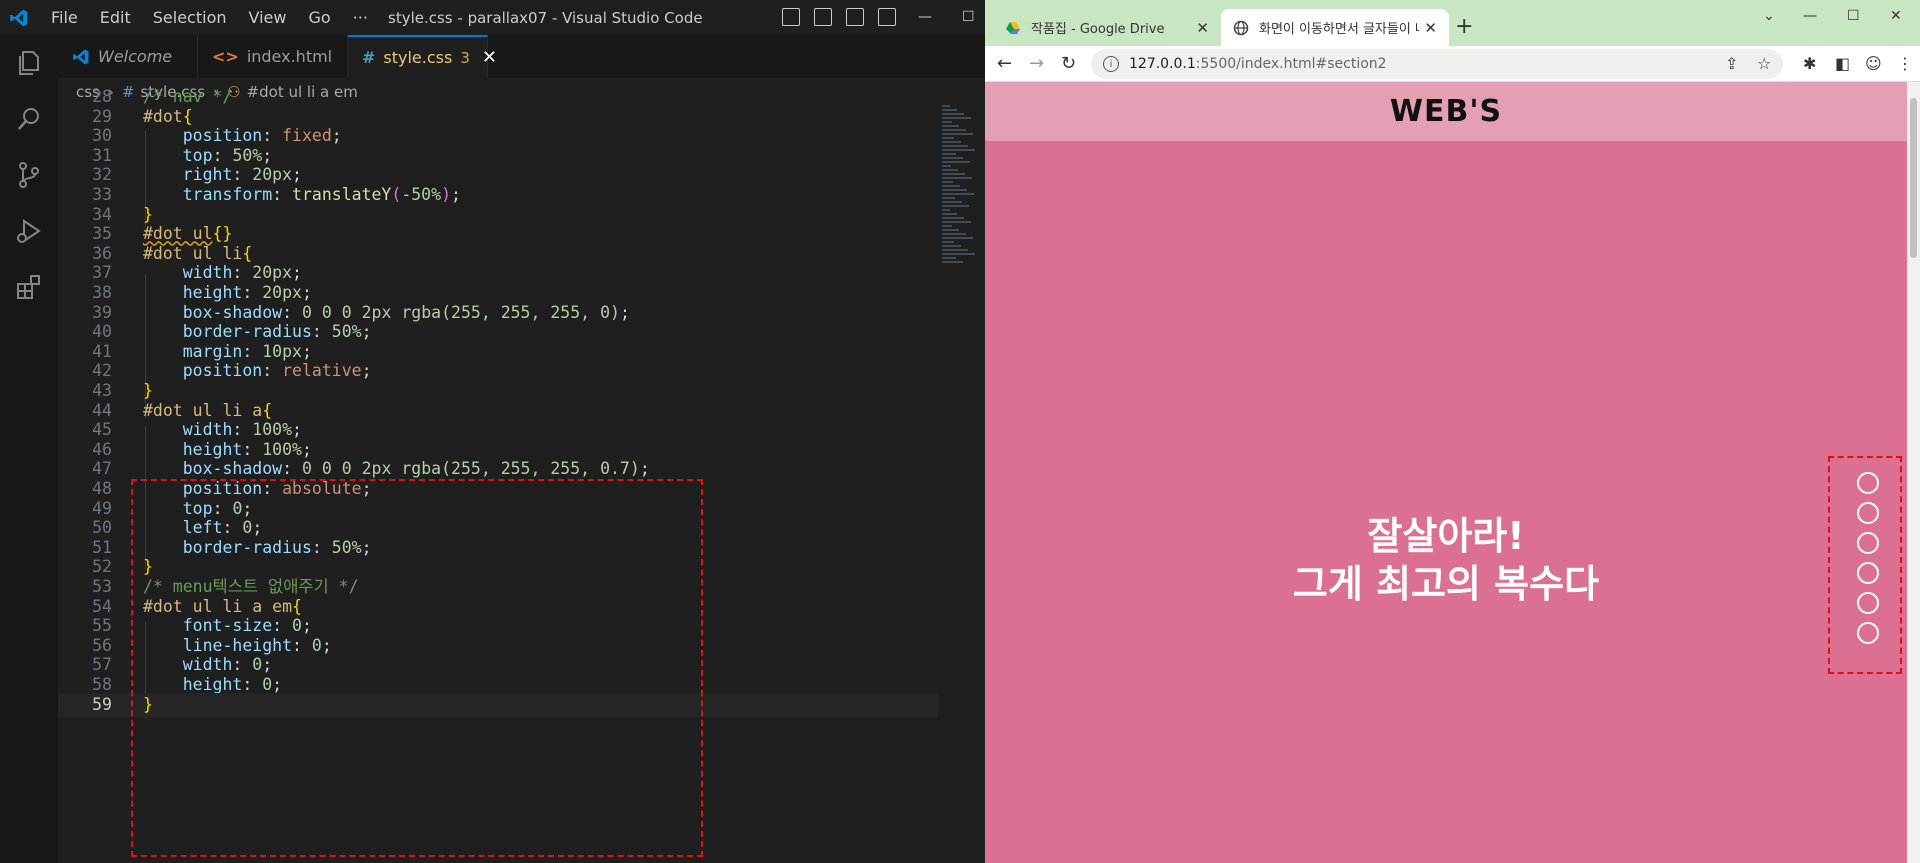  What do you see at coordinates (1004, 63) in the screenshot?
I see `back-arrow-icon: ←` at bounding box center [1004, 63].